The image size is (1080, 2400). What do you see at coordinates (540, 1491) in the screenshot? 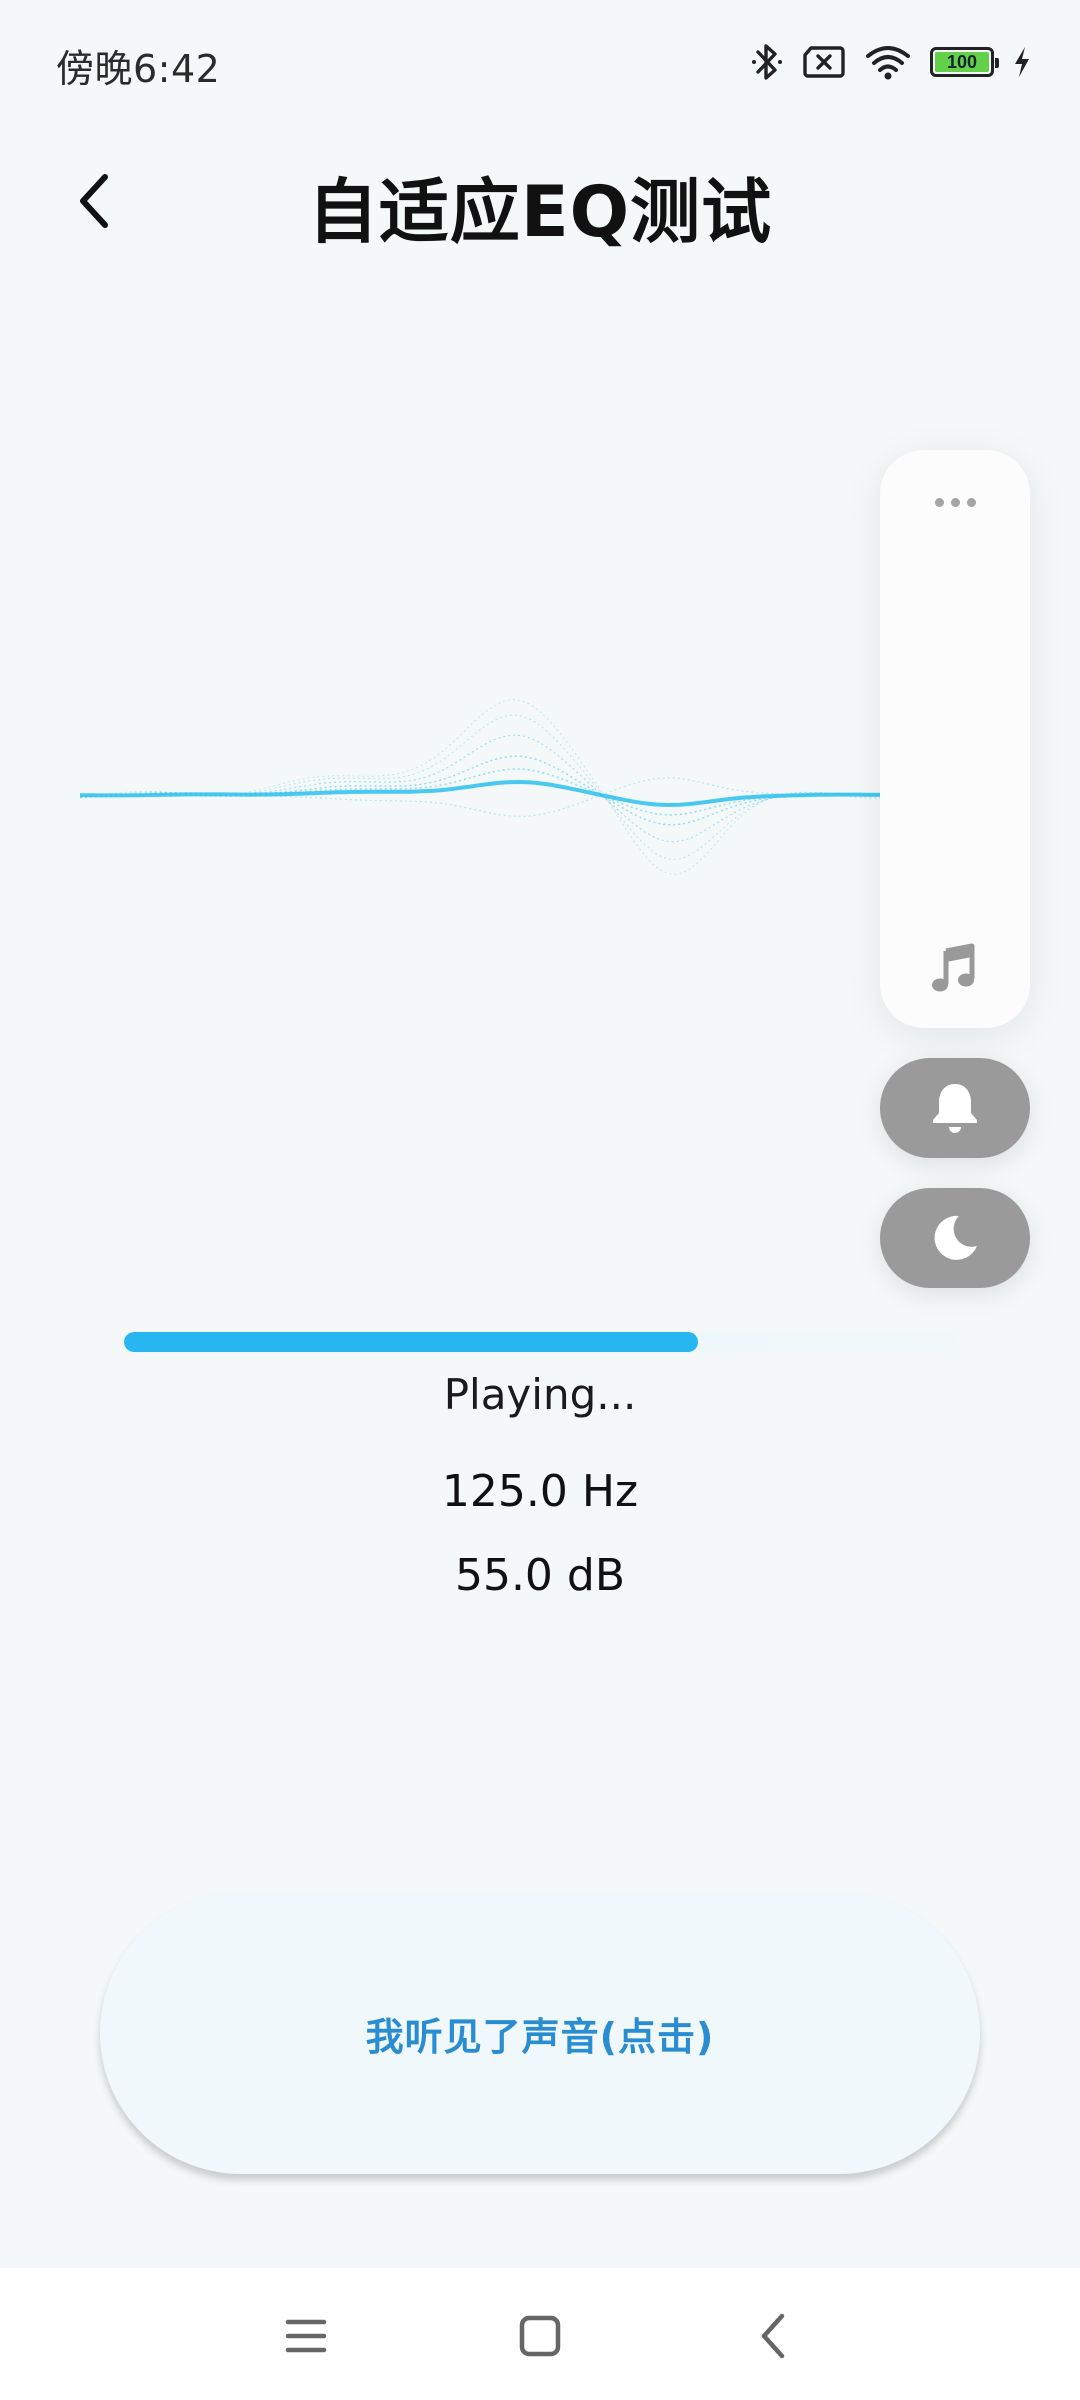
I see `frequency-value: 125.0 Hz` at bounding box center [540, 1491].